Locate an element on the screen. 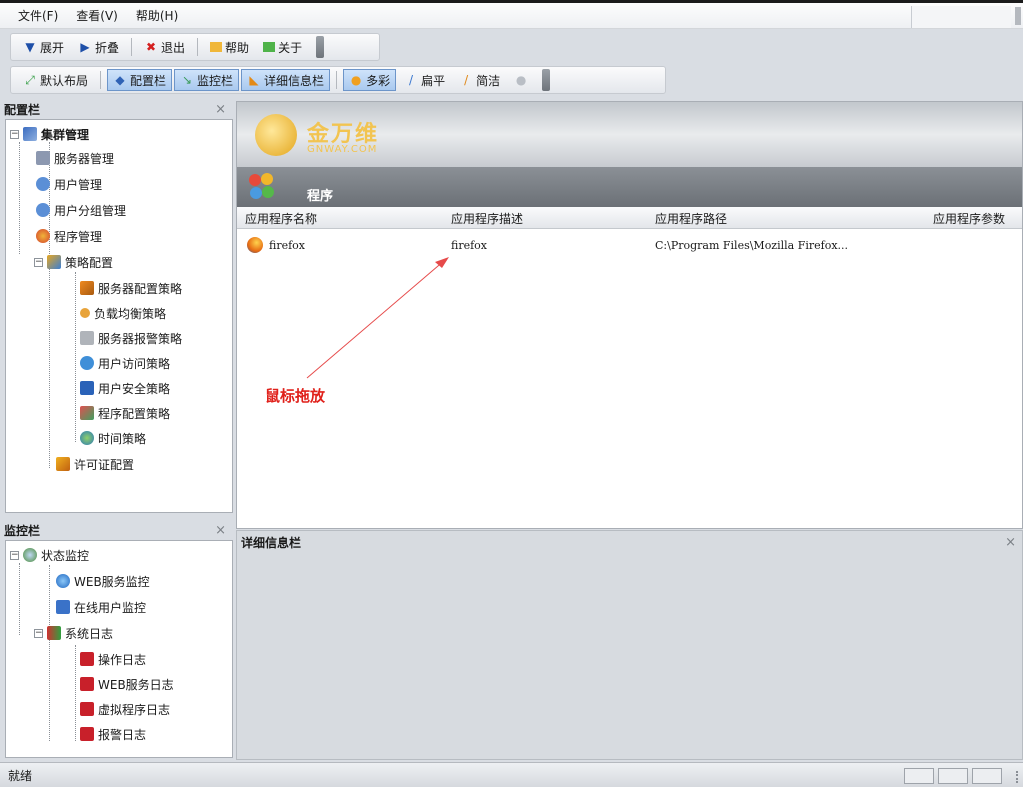  tree-node-policy-program: 程序配置策略 is located at coordinates (125, 413).